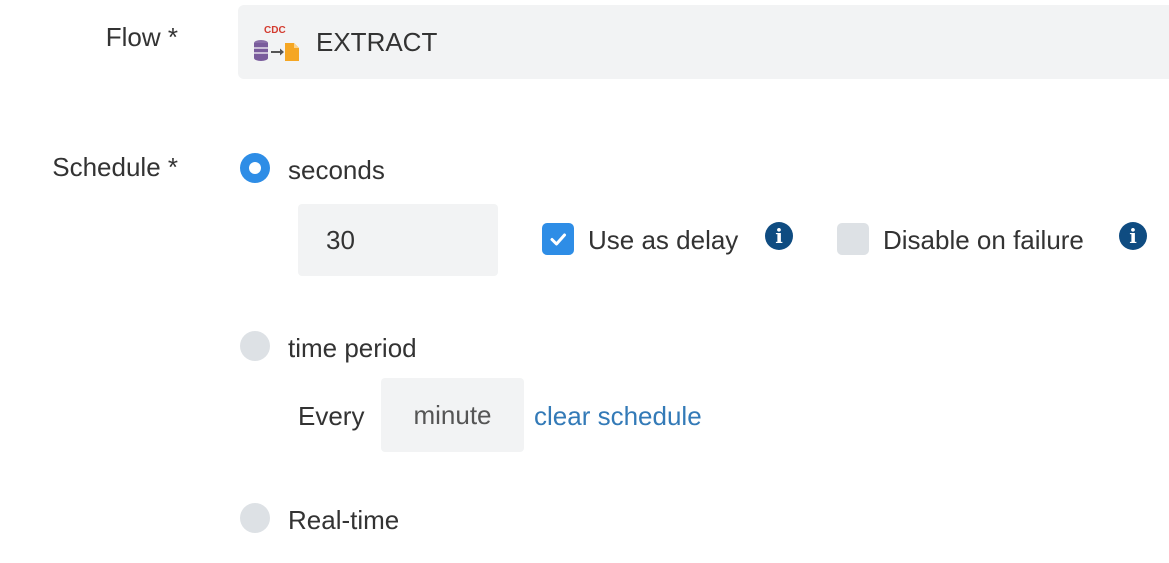  What do you see at coordinates (255, 518) in the screenshot?
I see `radio-realtime` at bounding box center [255, 518].